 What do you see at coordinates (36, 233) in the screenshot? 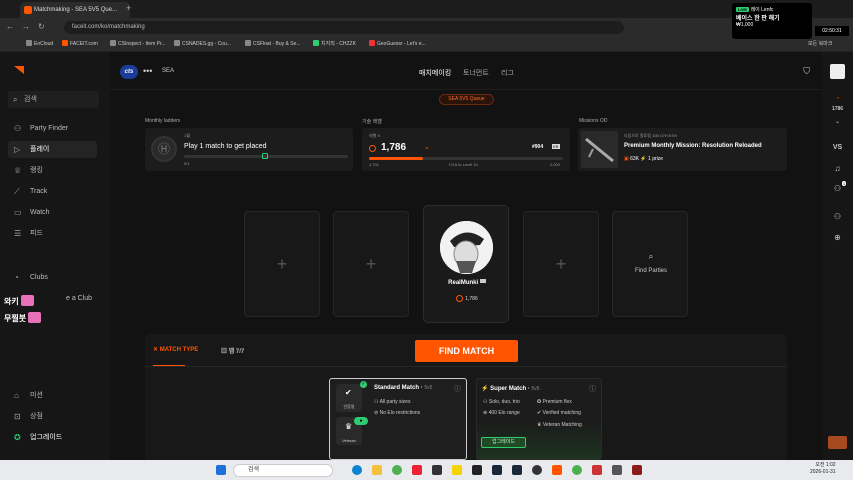
I see `sidebar-item-label: 피드` at bounding box center [36, 233].